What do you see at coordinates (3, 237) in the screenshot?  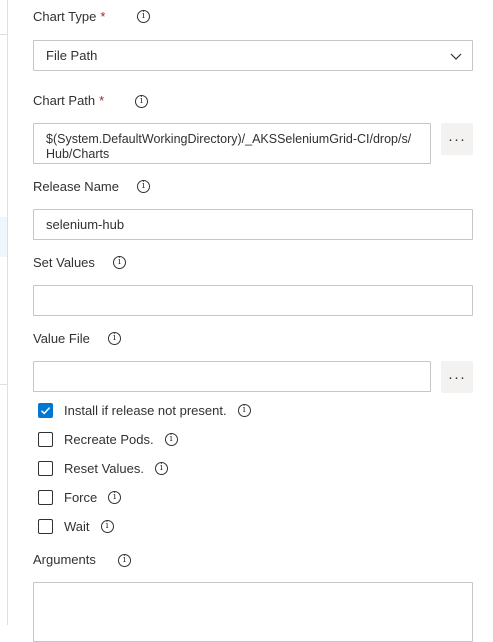 I see `left-panel-selected-highlight` at bounding box center [3, 237].